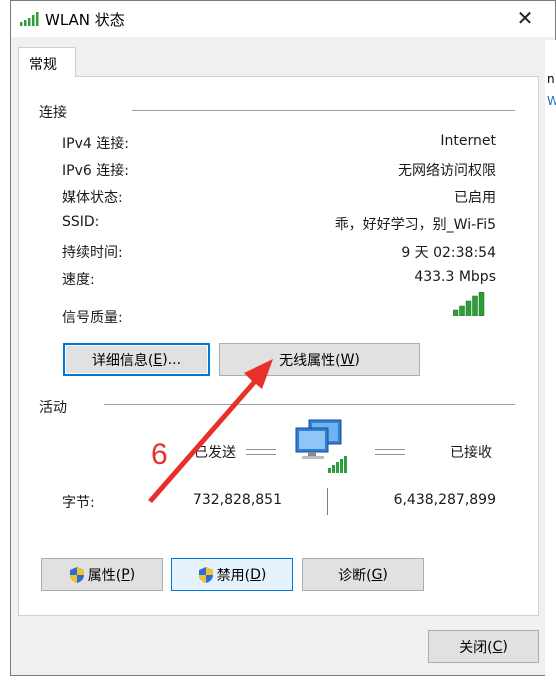 This screenshot has height=682, width=556. What do you see at coordinates (468, 141) in the screenshot?
I see `ipv4-value: Internet` at bounding box center [468, 141].